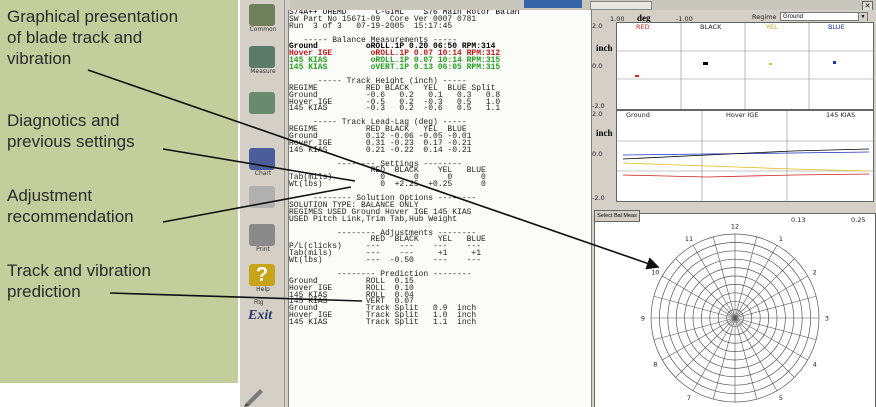 The image size is (876, 407). Describe the element at coordinates (259, 165) in the screenshot. I see `arrow-diagnostics` at that location.